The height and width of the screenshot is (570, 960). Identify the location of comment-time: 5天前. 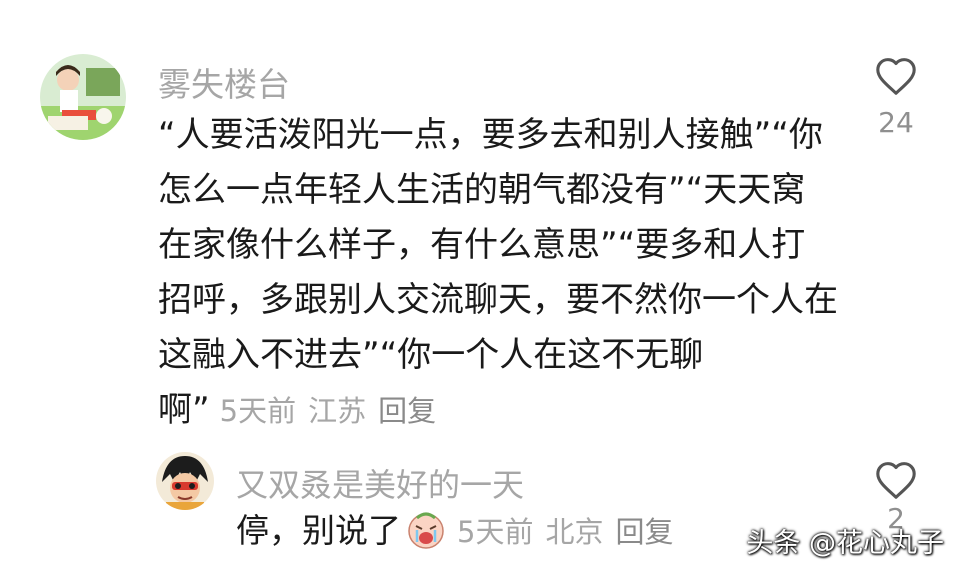
(258, 411).